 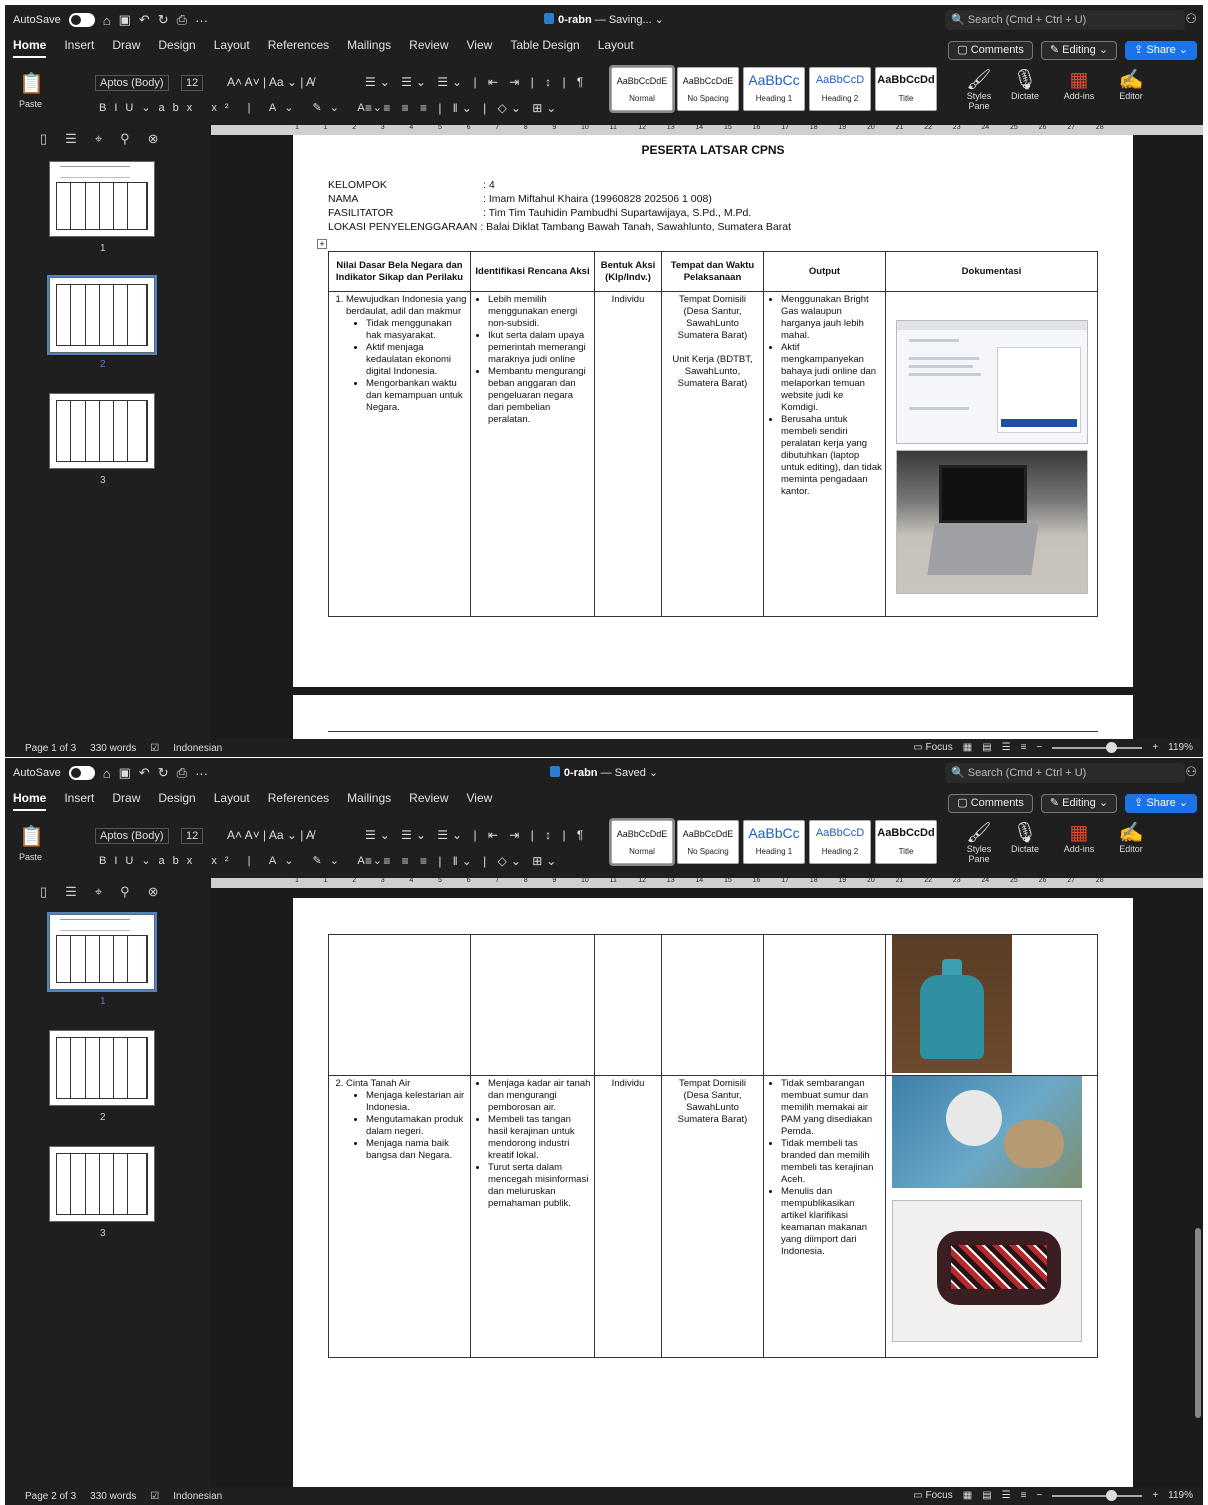 I want to click on table-move-handle-icon: +, so click(x=322, y=244).